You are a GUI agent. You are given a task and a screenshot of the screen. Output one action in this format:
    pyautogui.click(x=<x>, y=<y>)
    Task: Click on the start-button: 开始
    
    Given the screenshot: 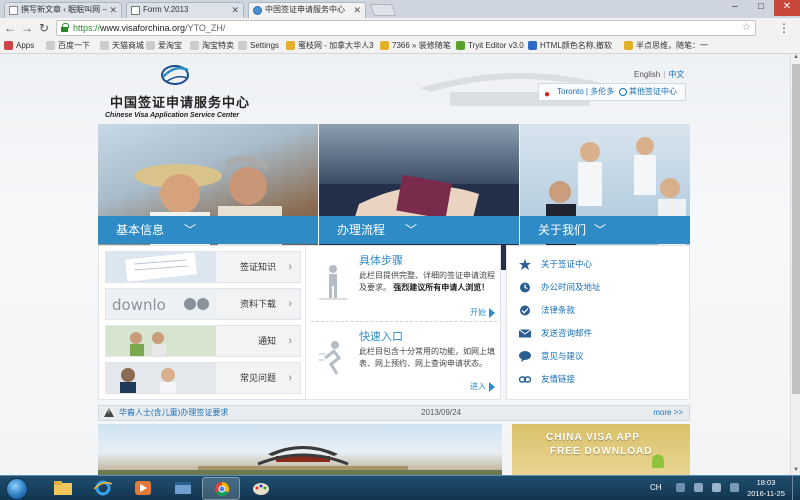 What is the action you would take?
    pyautogui.click(x=482, y=312)
    